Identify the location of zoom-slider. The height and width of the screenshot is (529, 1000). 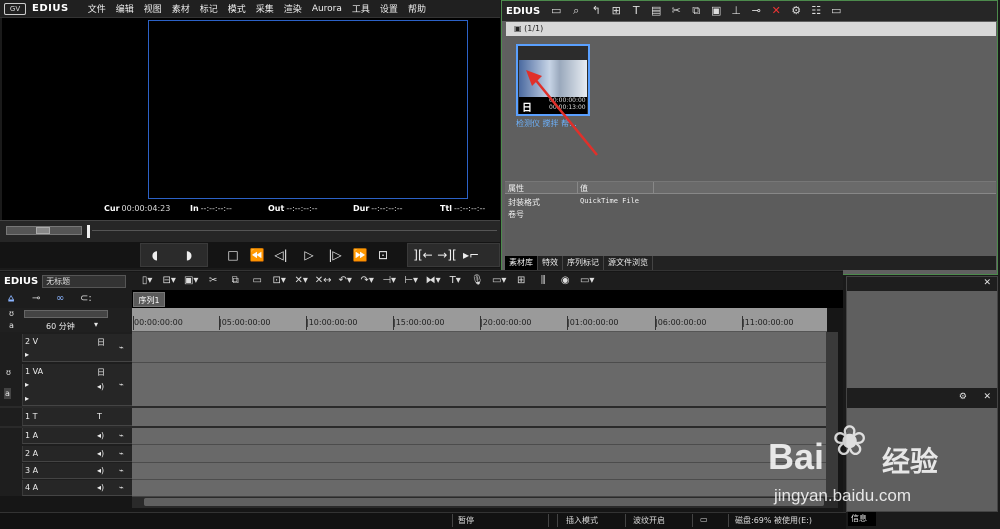
(66, 314).